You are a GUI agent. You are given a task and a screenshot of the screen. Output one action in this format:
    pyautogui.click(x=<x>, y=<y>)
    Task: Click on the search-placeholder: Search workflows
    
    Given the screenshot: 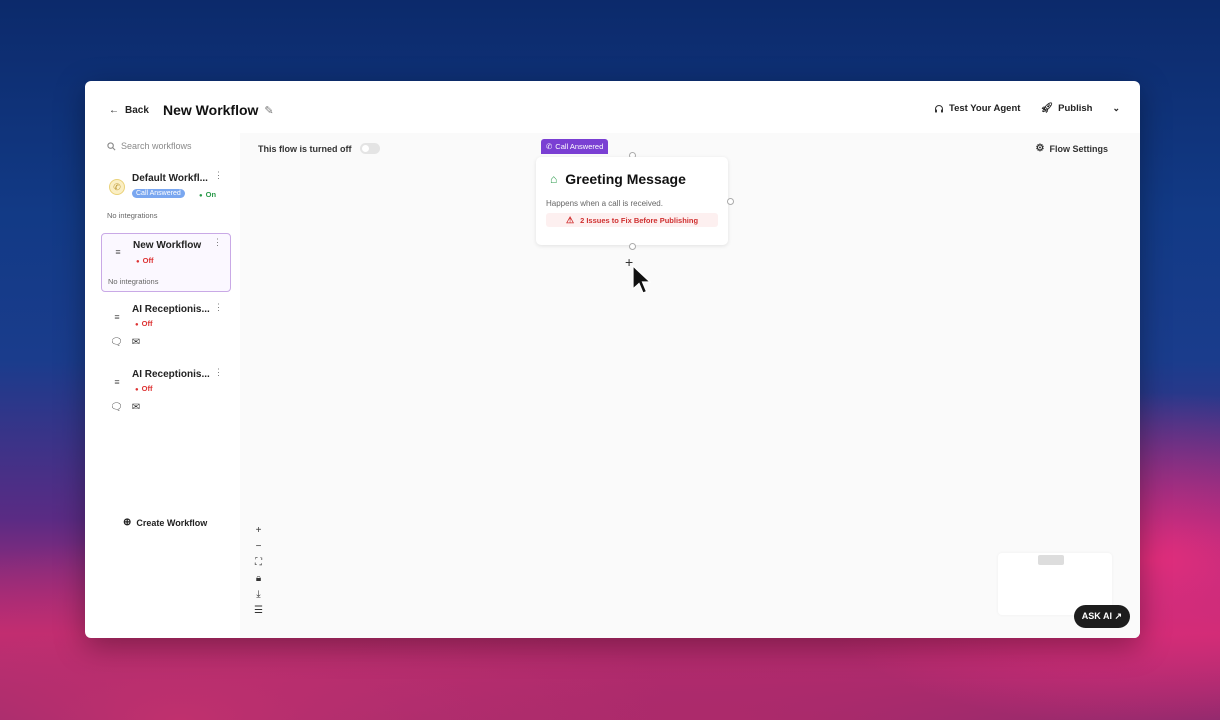 What is the action you would take?
    pyautogui.click(x=156, y=146)
    